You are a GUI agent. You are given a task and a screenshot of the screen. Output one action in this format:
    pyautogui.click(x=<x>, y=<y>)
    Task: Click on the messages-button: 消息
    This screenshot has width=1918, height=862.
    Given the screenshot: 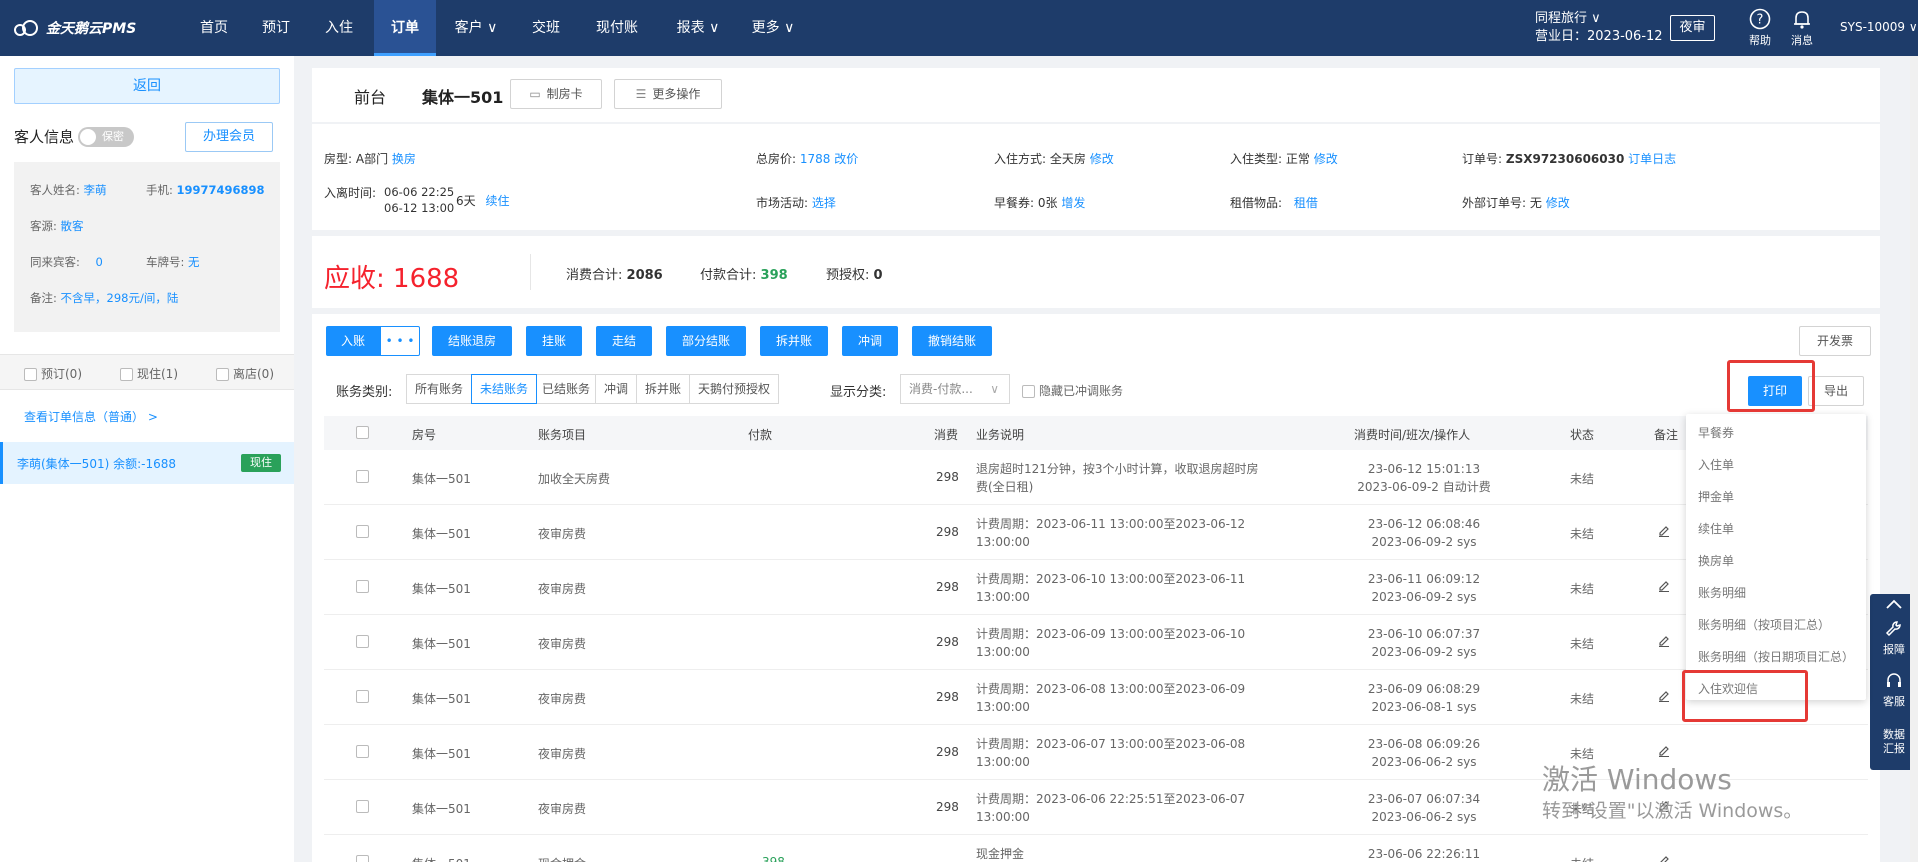 What is the action you would take?
    pyautogui.click(x=1802, y=28)
    